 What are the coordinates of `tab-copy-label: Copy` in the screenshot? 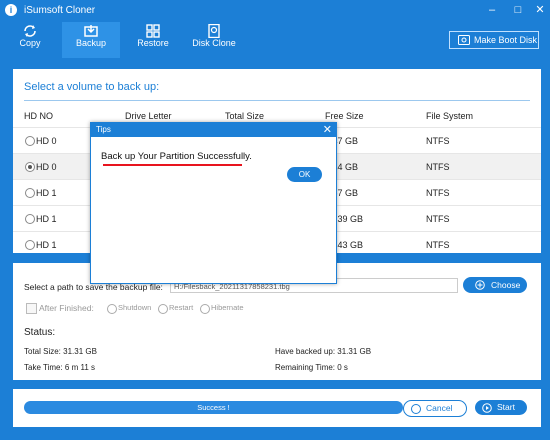 It's located at (30, 43).